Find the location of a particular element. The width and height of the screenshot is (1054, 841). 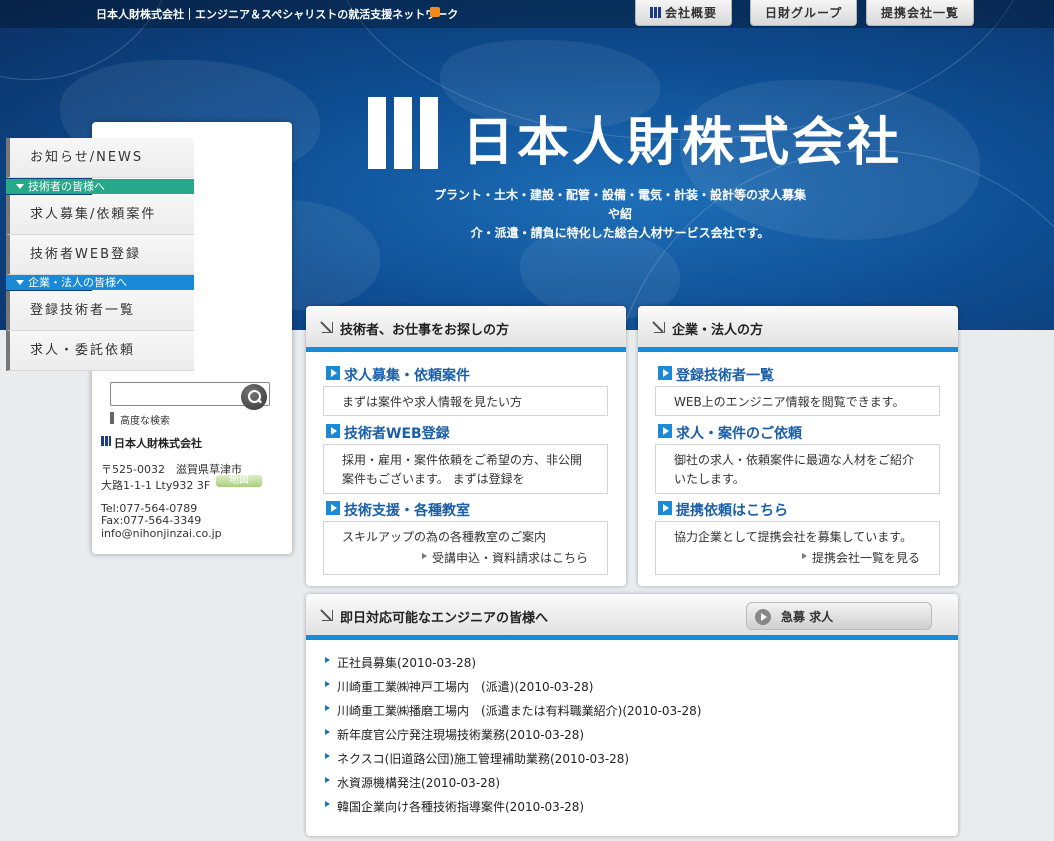

section-text-registered-list: WEB上のエンジニア情報を閲覧できます。 is located at coordinates (789, 402).